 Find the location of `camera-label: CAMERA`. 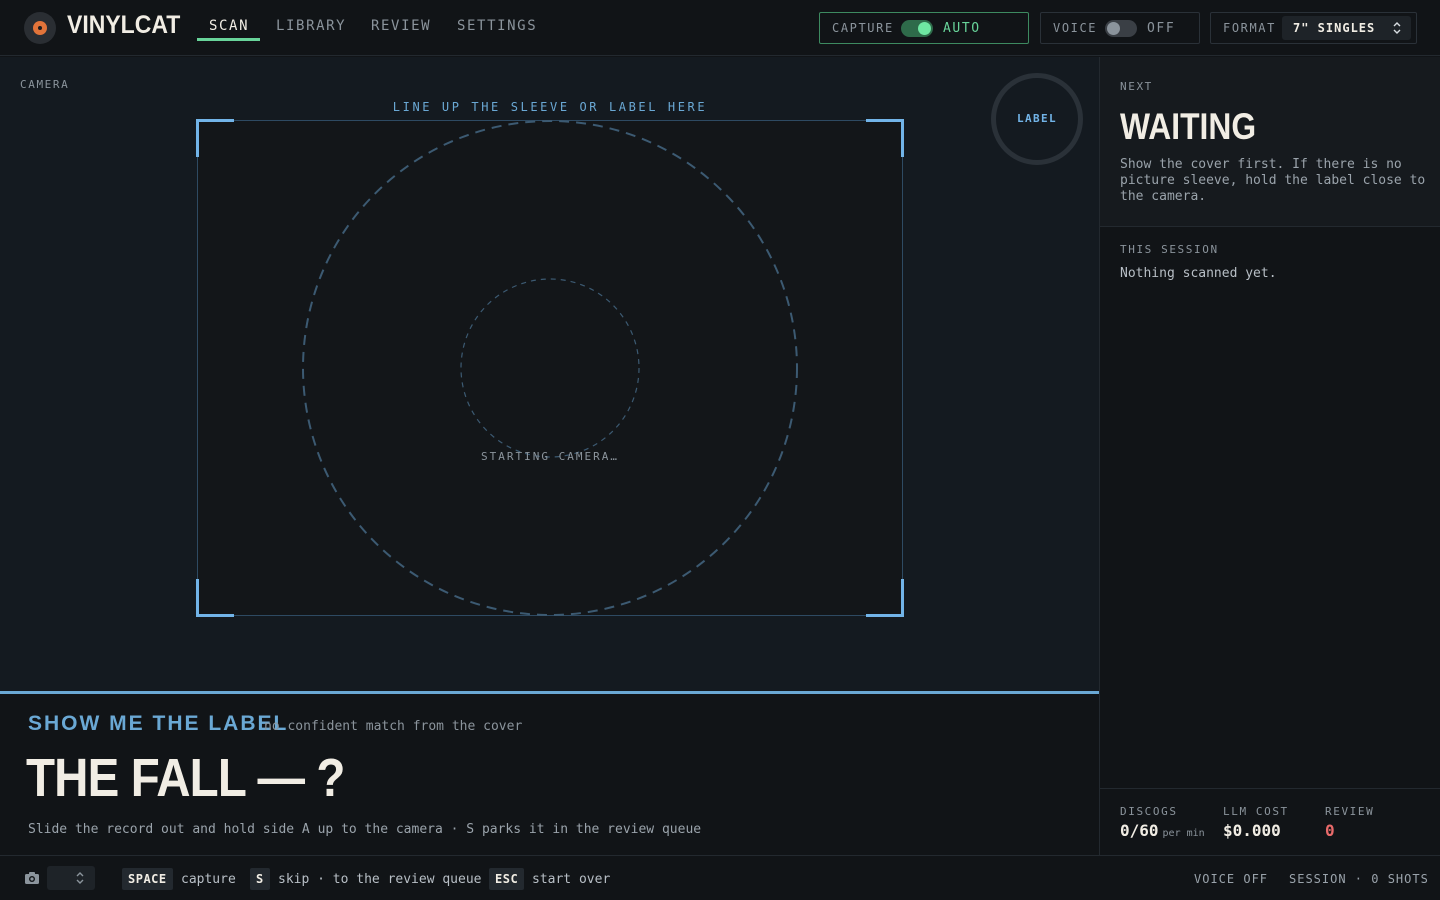

camera-label: CAMERA is located at coordinates (45, 84).